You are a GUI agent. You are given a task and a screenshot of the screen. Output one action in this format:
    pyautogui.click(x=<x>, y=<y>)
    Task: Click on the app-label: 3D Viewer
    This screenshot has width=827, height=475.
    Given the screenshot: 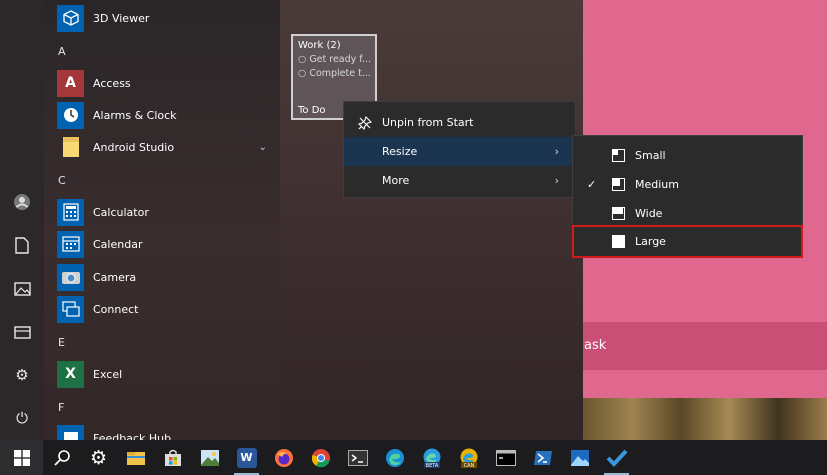 What is the action you would take?
    pyautogui.click(x=121, y=18)
    